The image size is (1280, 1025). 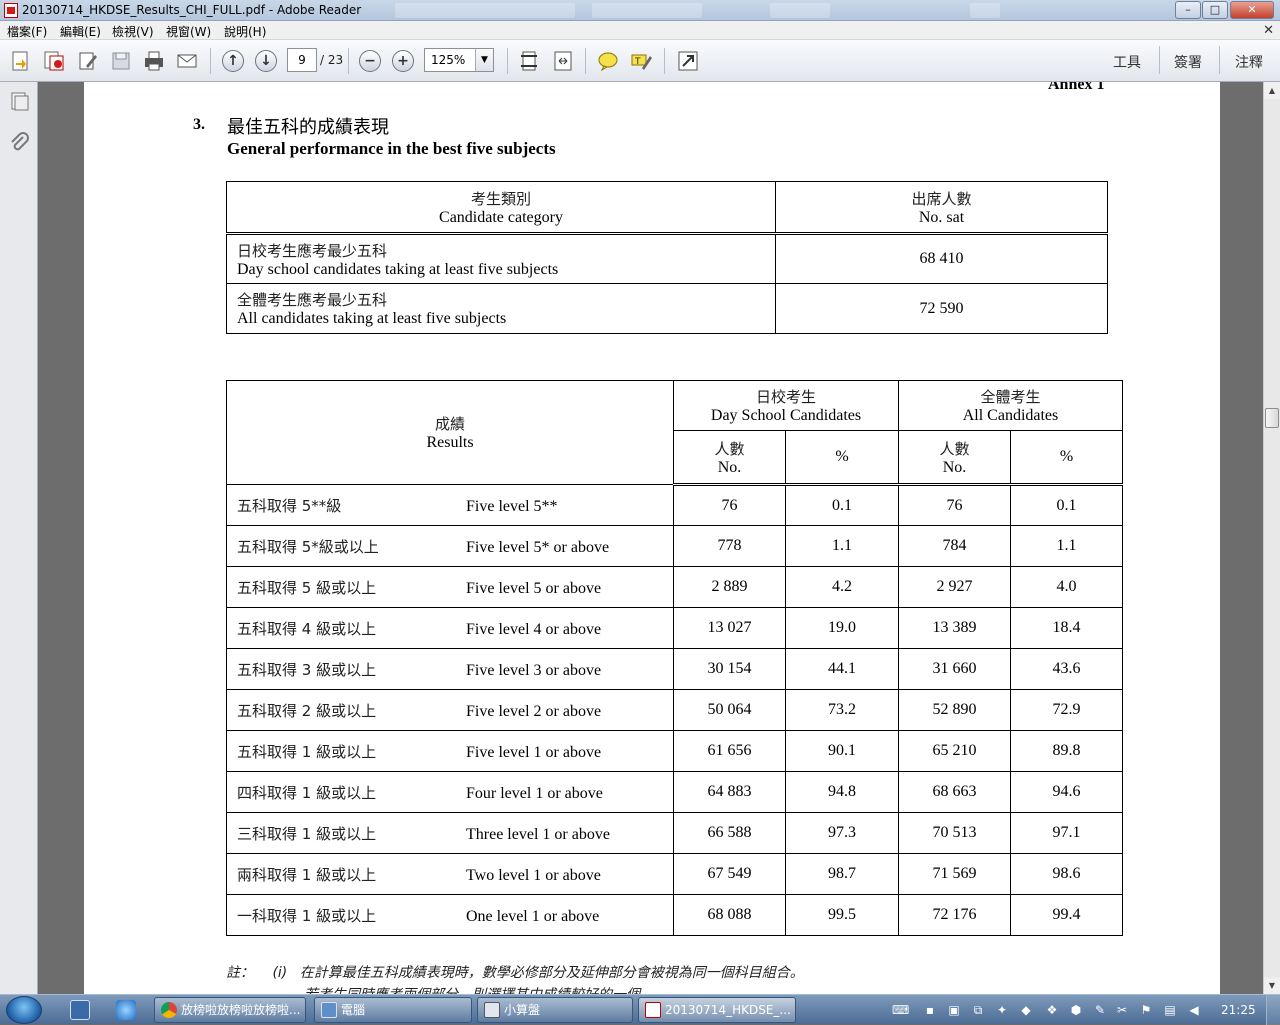 What do you see at coordinates (641, 61) in the screenshot?
I see `highlight-icon: T` at bounding box center [641, 61].